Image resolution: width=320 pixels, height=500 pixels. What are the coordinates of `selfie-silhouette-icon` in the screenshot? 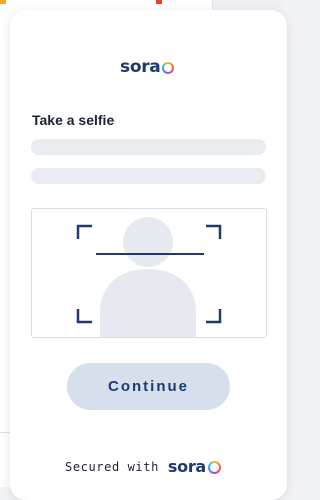 It's located at (149, 277).